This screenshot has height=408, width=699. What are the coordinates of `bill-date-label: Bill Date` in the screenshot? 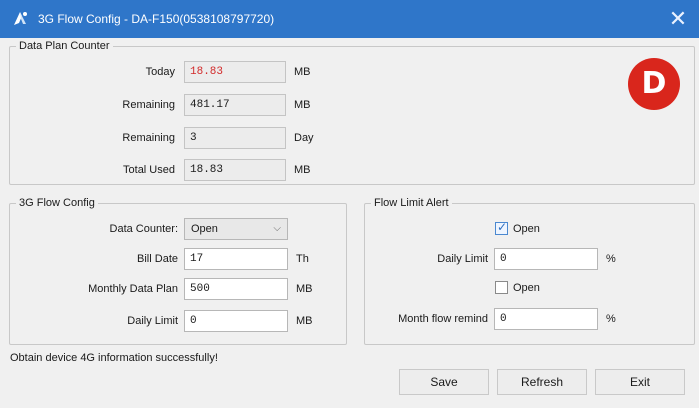 It's located at (157, 259).